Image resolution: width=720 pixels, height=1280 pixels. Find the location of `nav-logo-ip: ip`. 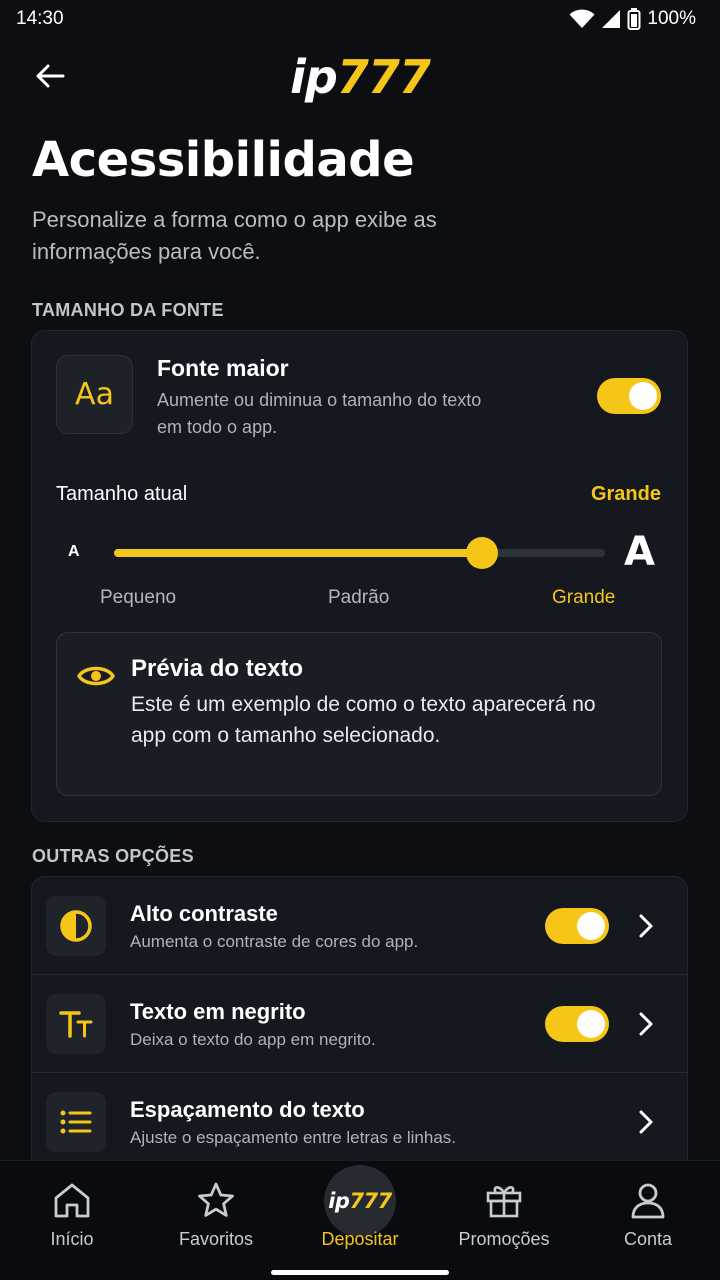

nav-logo-ip: ip is located at coordinates (339, 1201).